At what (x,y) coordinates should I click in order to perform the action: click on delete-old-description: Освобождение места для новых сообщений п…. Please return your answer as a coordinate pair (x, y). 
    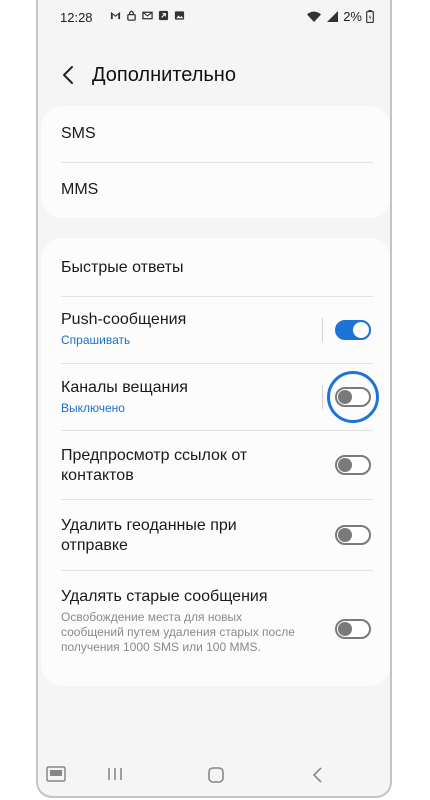
    Looking at the image, I should click on (178, 632).